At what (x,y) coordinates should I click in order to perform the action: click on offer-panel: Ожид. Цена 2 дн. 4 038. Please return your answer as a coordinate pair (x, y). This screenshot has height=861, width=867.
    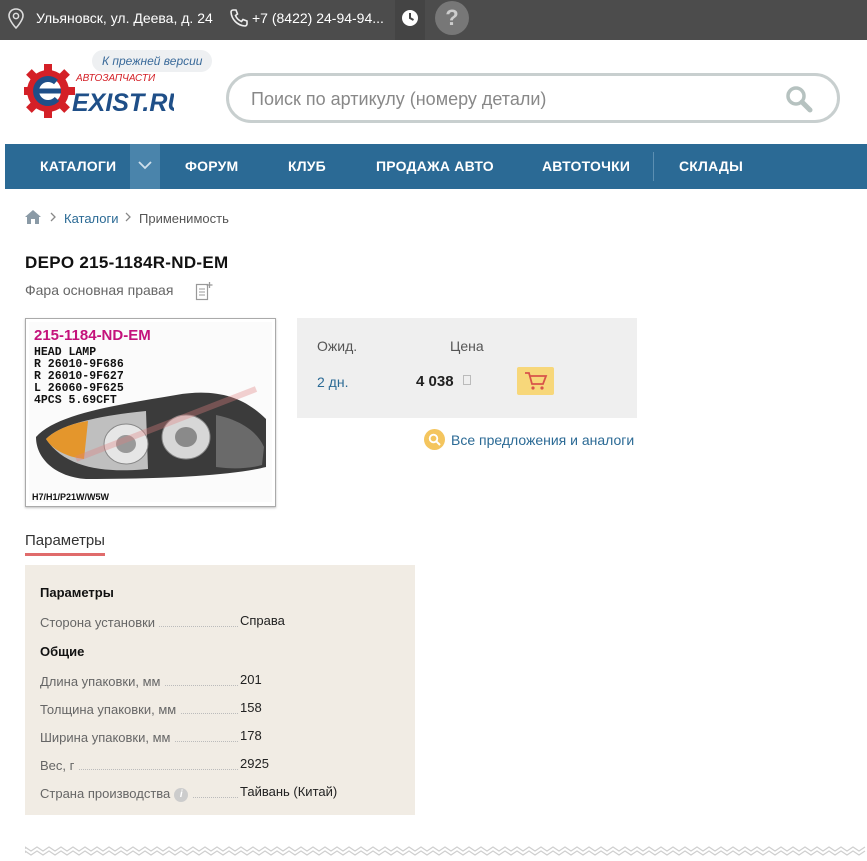
    Looking at the image, I should click on (467, 368).